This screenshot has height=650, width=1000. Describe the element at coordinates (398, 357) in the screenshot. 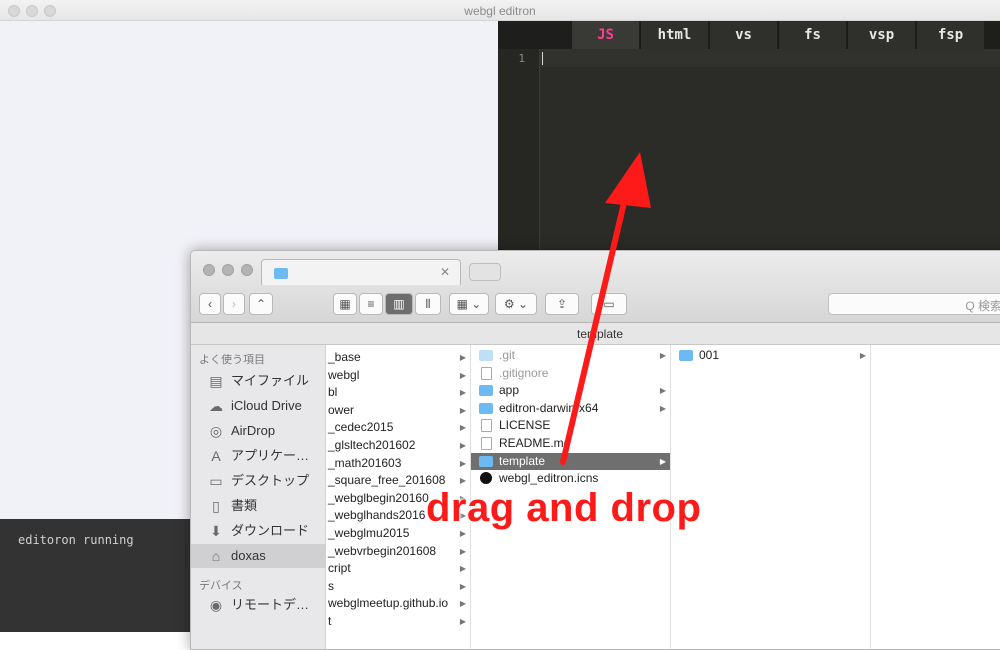

I see `list-item: _base ▶` at that location.